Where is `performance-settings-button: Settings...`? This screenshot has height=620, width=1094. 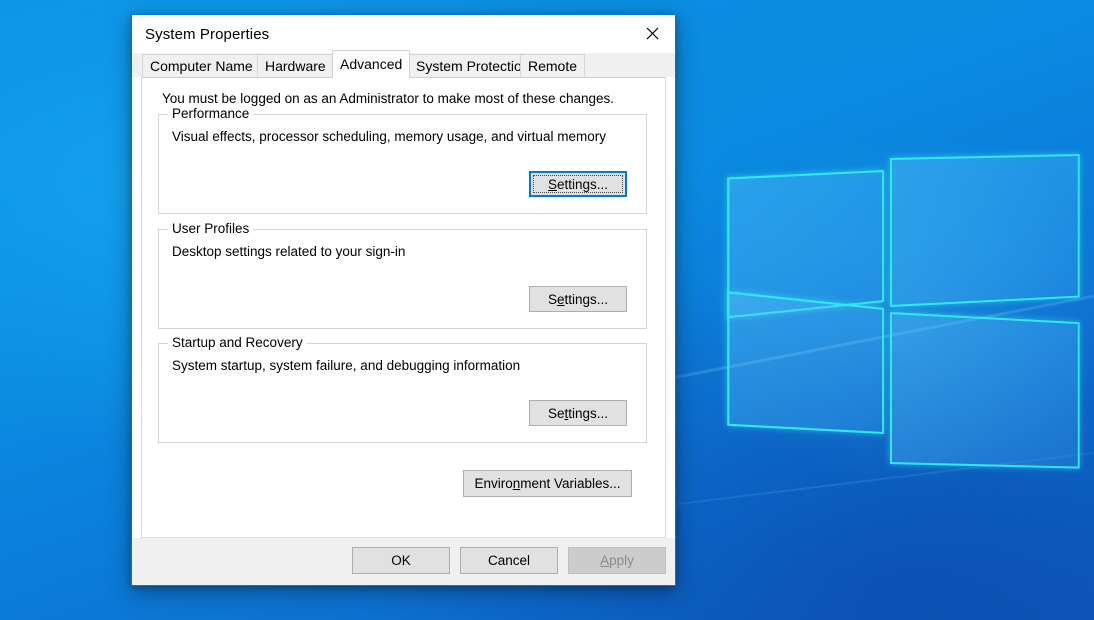 performance-settings-button: Settings... is located at coordinates (578, 184).